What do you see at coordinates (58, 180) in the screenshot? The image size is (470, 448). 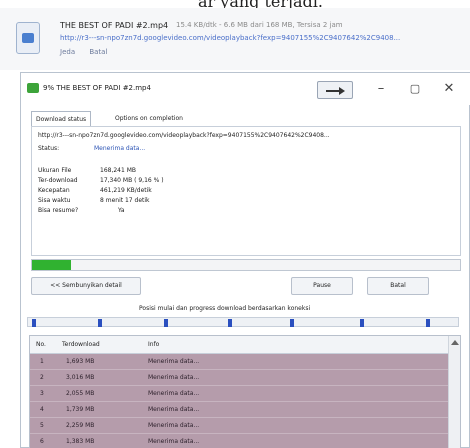 I see `downloaded-label: Ter-download` at bounding box center [58, 180].